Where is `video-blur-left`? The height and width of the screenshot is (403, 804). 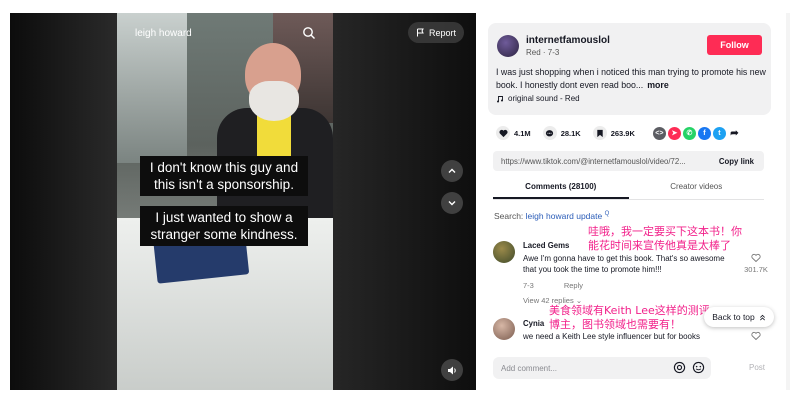 video-blur-left is located at coordinates (63, 201).